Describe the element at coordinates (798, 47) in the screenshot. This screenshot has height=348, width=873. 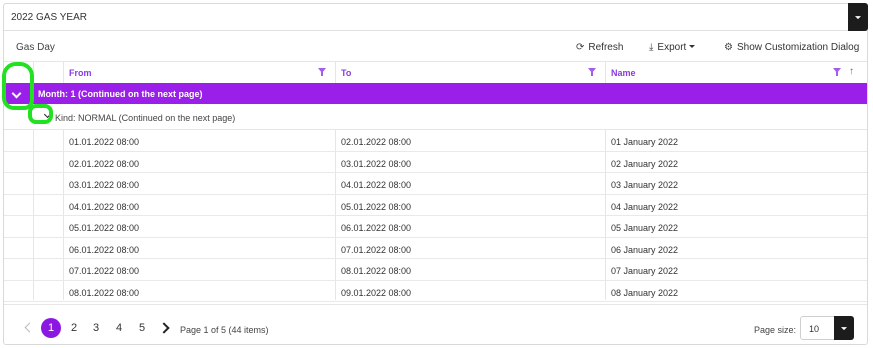
I see `customization-label: Show Customization Dialog` at that location.